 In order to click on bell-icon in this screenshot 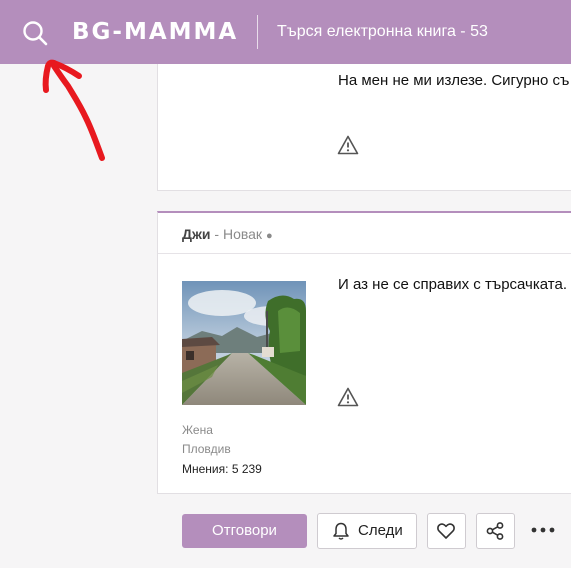, I will do `click(341, 531)`.